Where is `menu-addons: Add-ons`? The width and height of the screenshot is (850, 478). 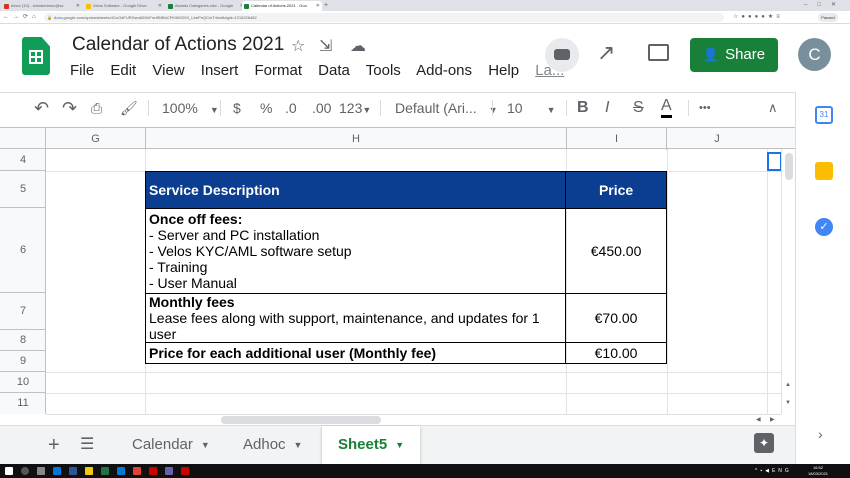 menu-addons: Add-ons is located at coordinates (444, 70).